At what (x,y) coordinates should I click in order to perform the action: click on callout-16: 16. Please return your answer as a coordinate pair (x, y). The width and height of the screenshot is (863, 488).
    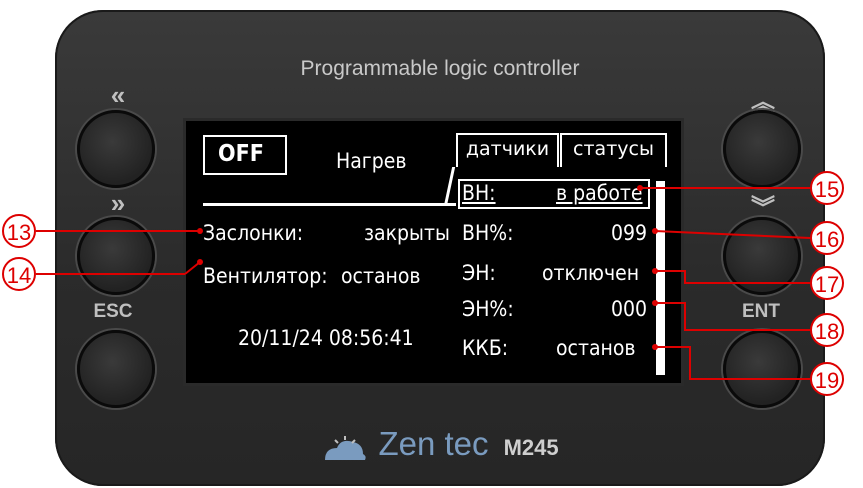
    Looking at the image, I should click on (827, 238).